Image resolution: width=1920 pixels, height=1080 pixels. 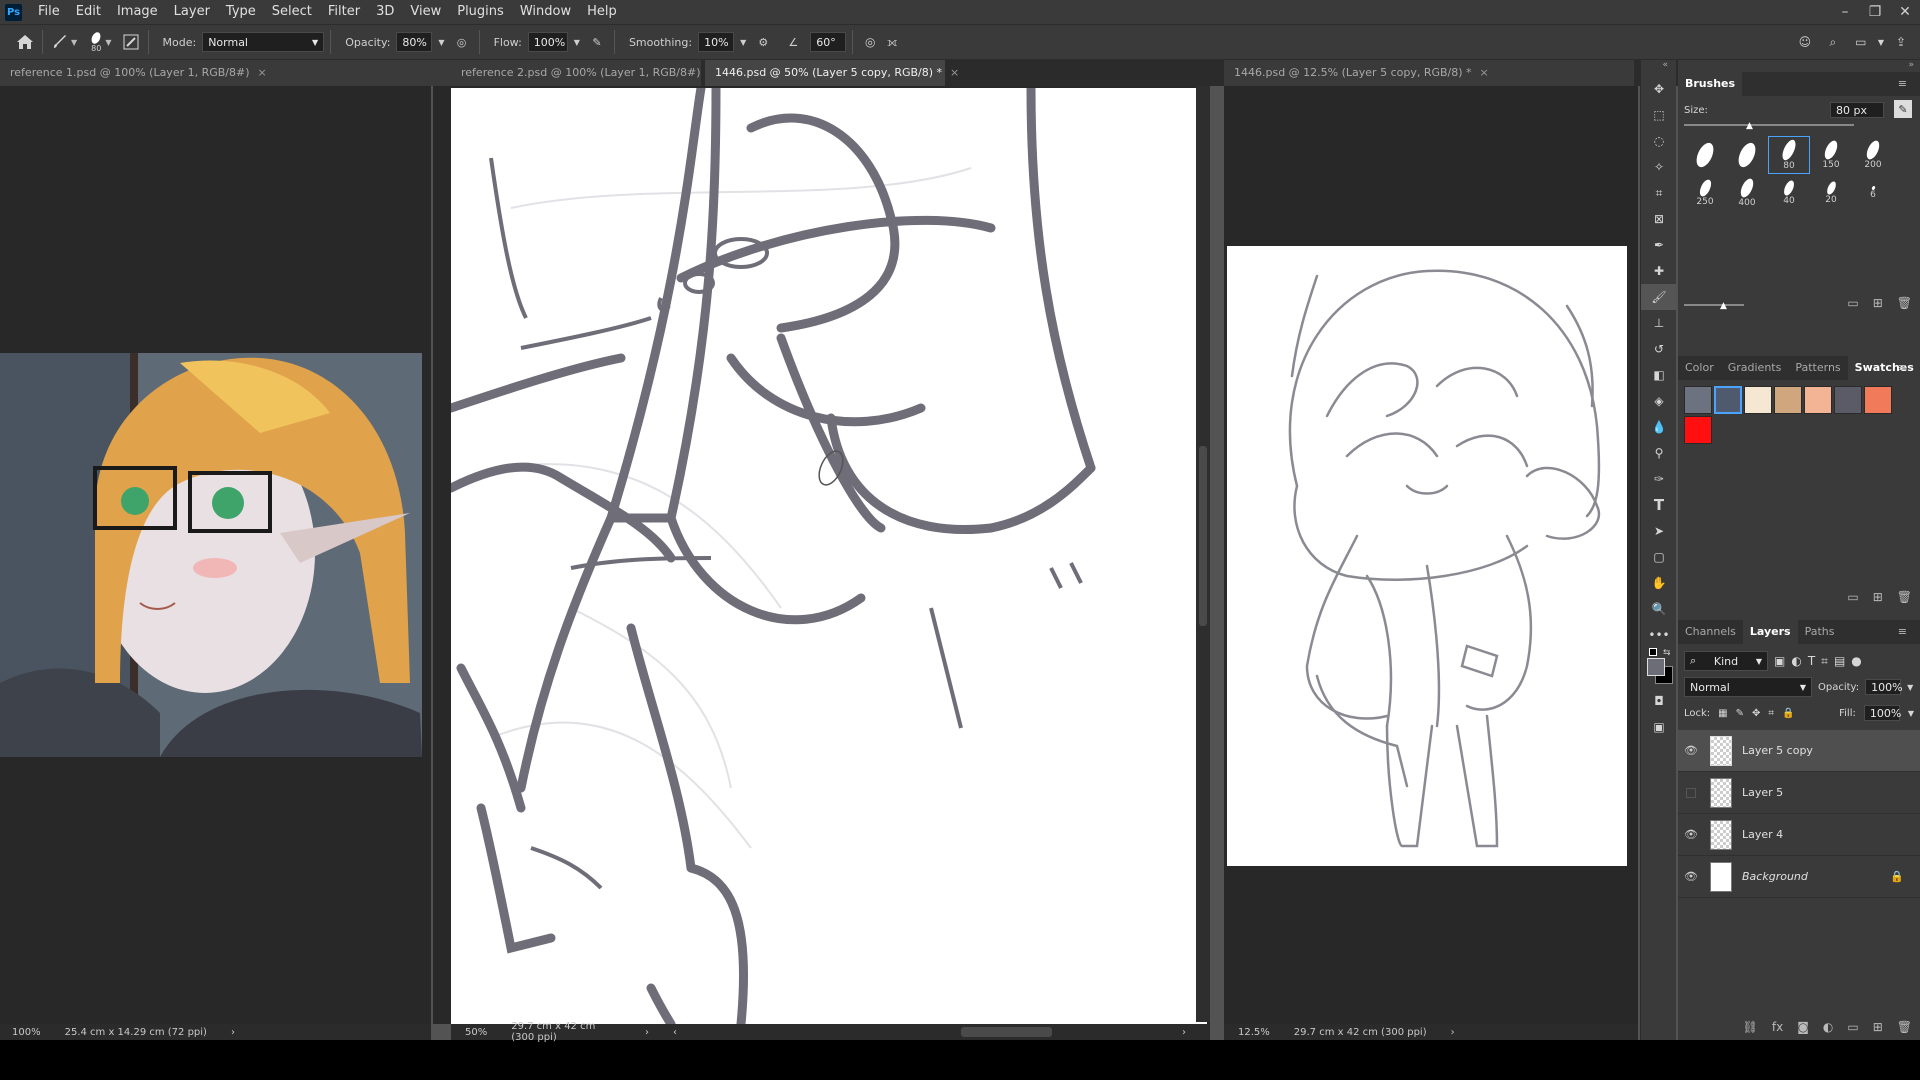 What do you see at coordinates (88, 12) in the screenshot?
I see `menu-edit: Edit` at bounding box center [88, 12].